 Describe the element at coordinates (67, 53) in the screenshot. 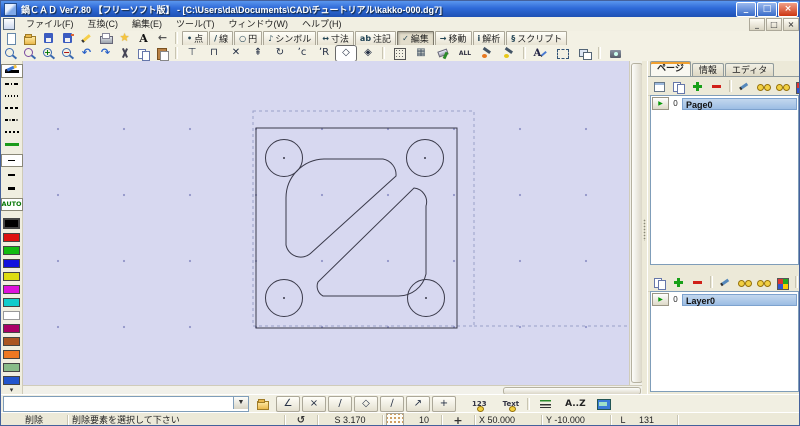

I see `zoom-out-button` at that location.